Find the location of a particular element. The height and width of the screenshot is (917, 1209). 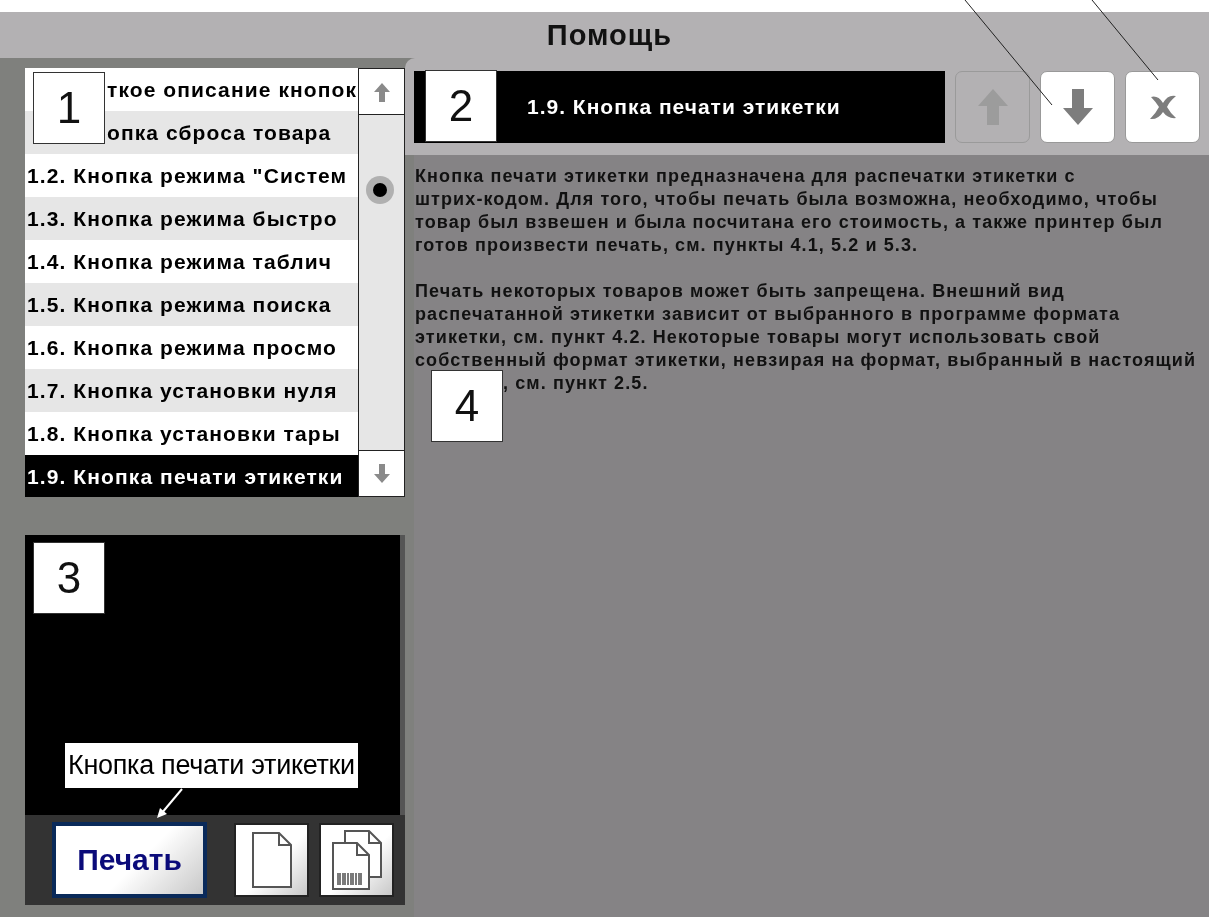

window-title: Помощь is located at coordinates (609, 35).